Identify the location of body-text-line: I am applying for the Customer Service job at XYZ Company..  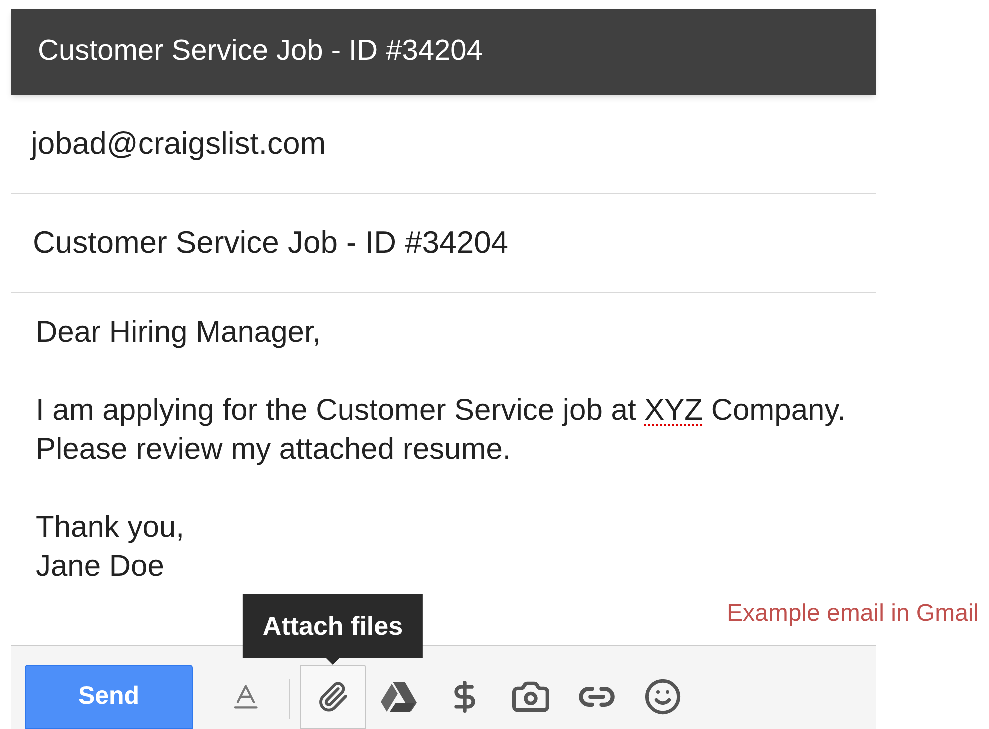
(441, 411).